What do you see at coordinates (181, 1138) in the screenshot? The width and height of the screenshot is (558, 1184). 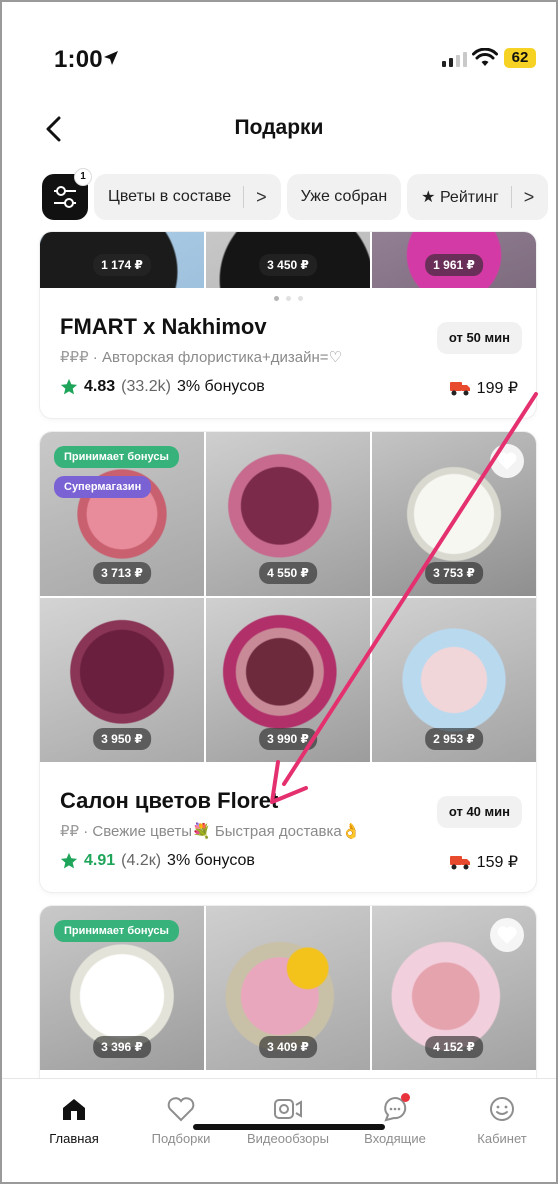 I see `tab-label: Подборки` at bounding box center [181, 1138].